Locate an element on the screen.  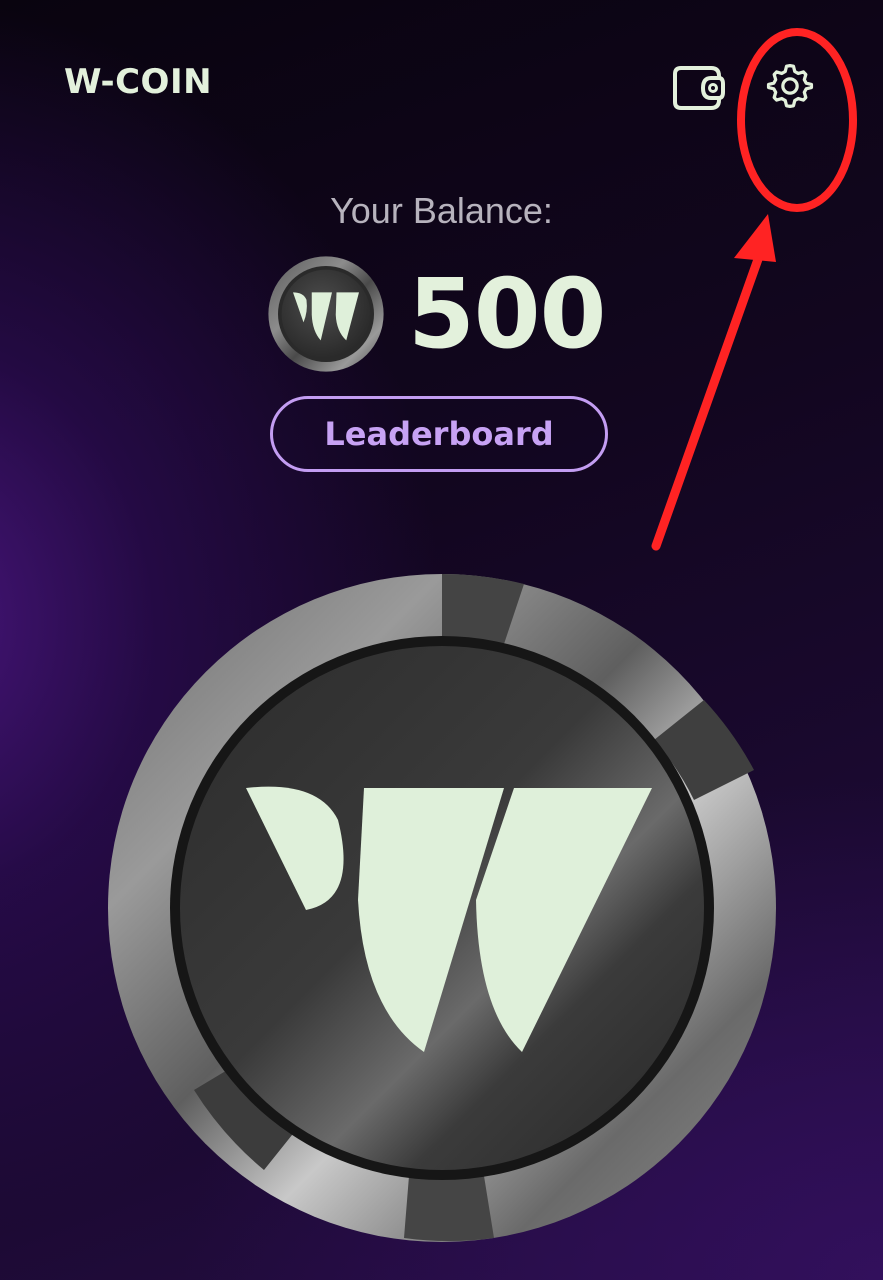
wallet-button is located at coordinates (698, 88).